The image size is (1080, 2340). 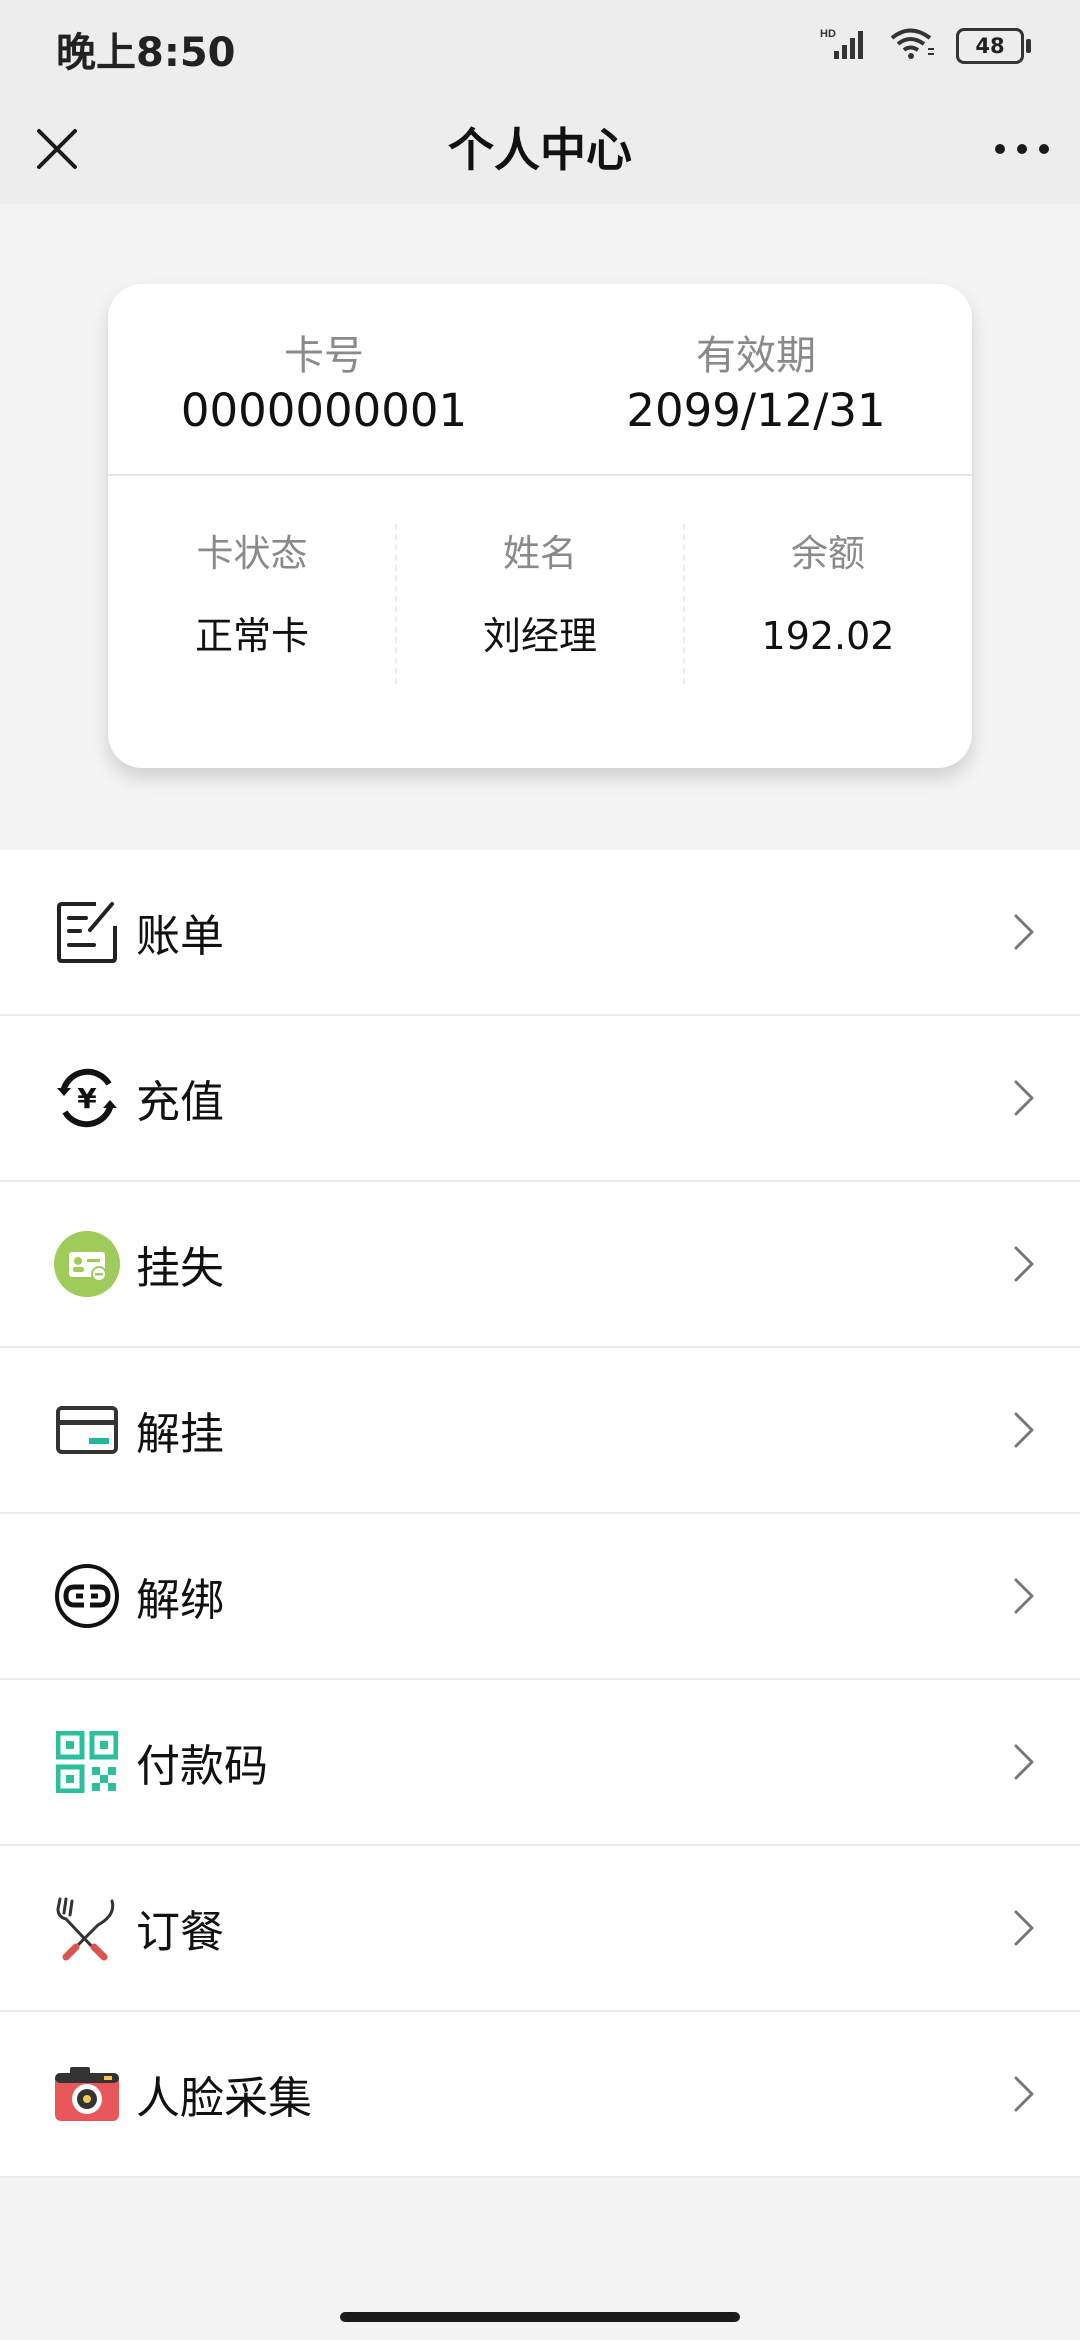 What do you see at coordinates (540, 1265) in the screenshot?
I see `menu-item-report-loss: 挂失` at bounding box center [540, 1265].